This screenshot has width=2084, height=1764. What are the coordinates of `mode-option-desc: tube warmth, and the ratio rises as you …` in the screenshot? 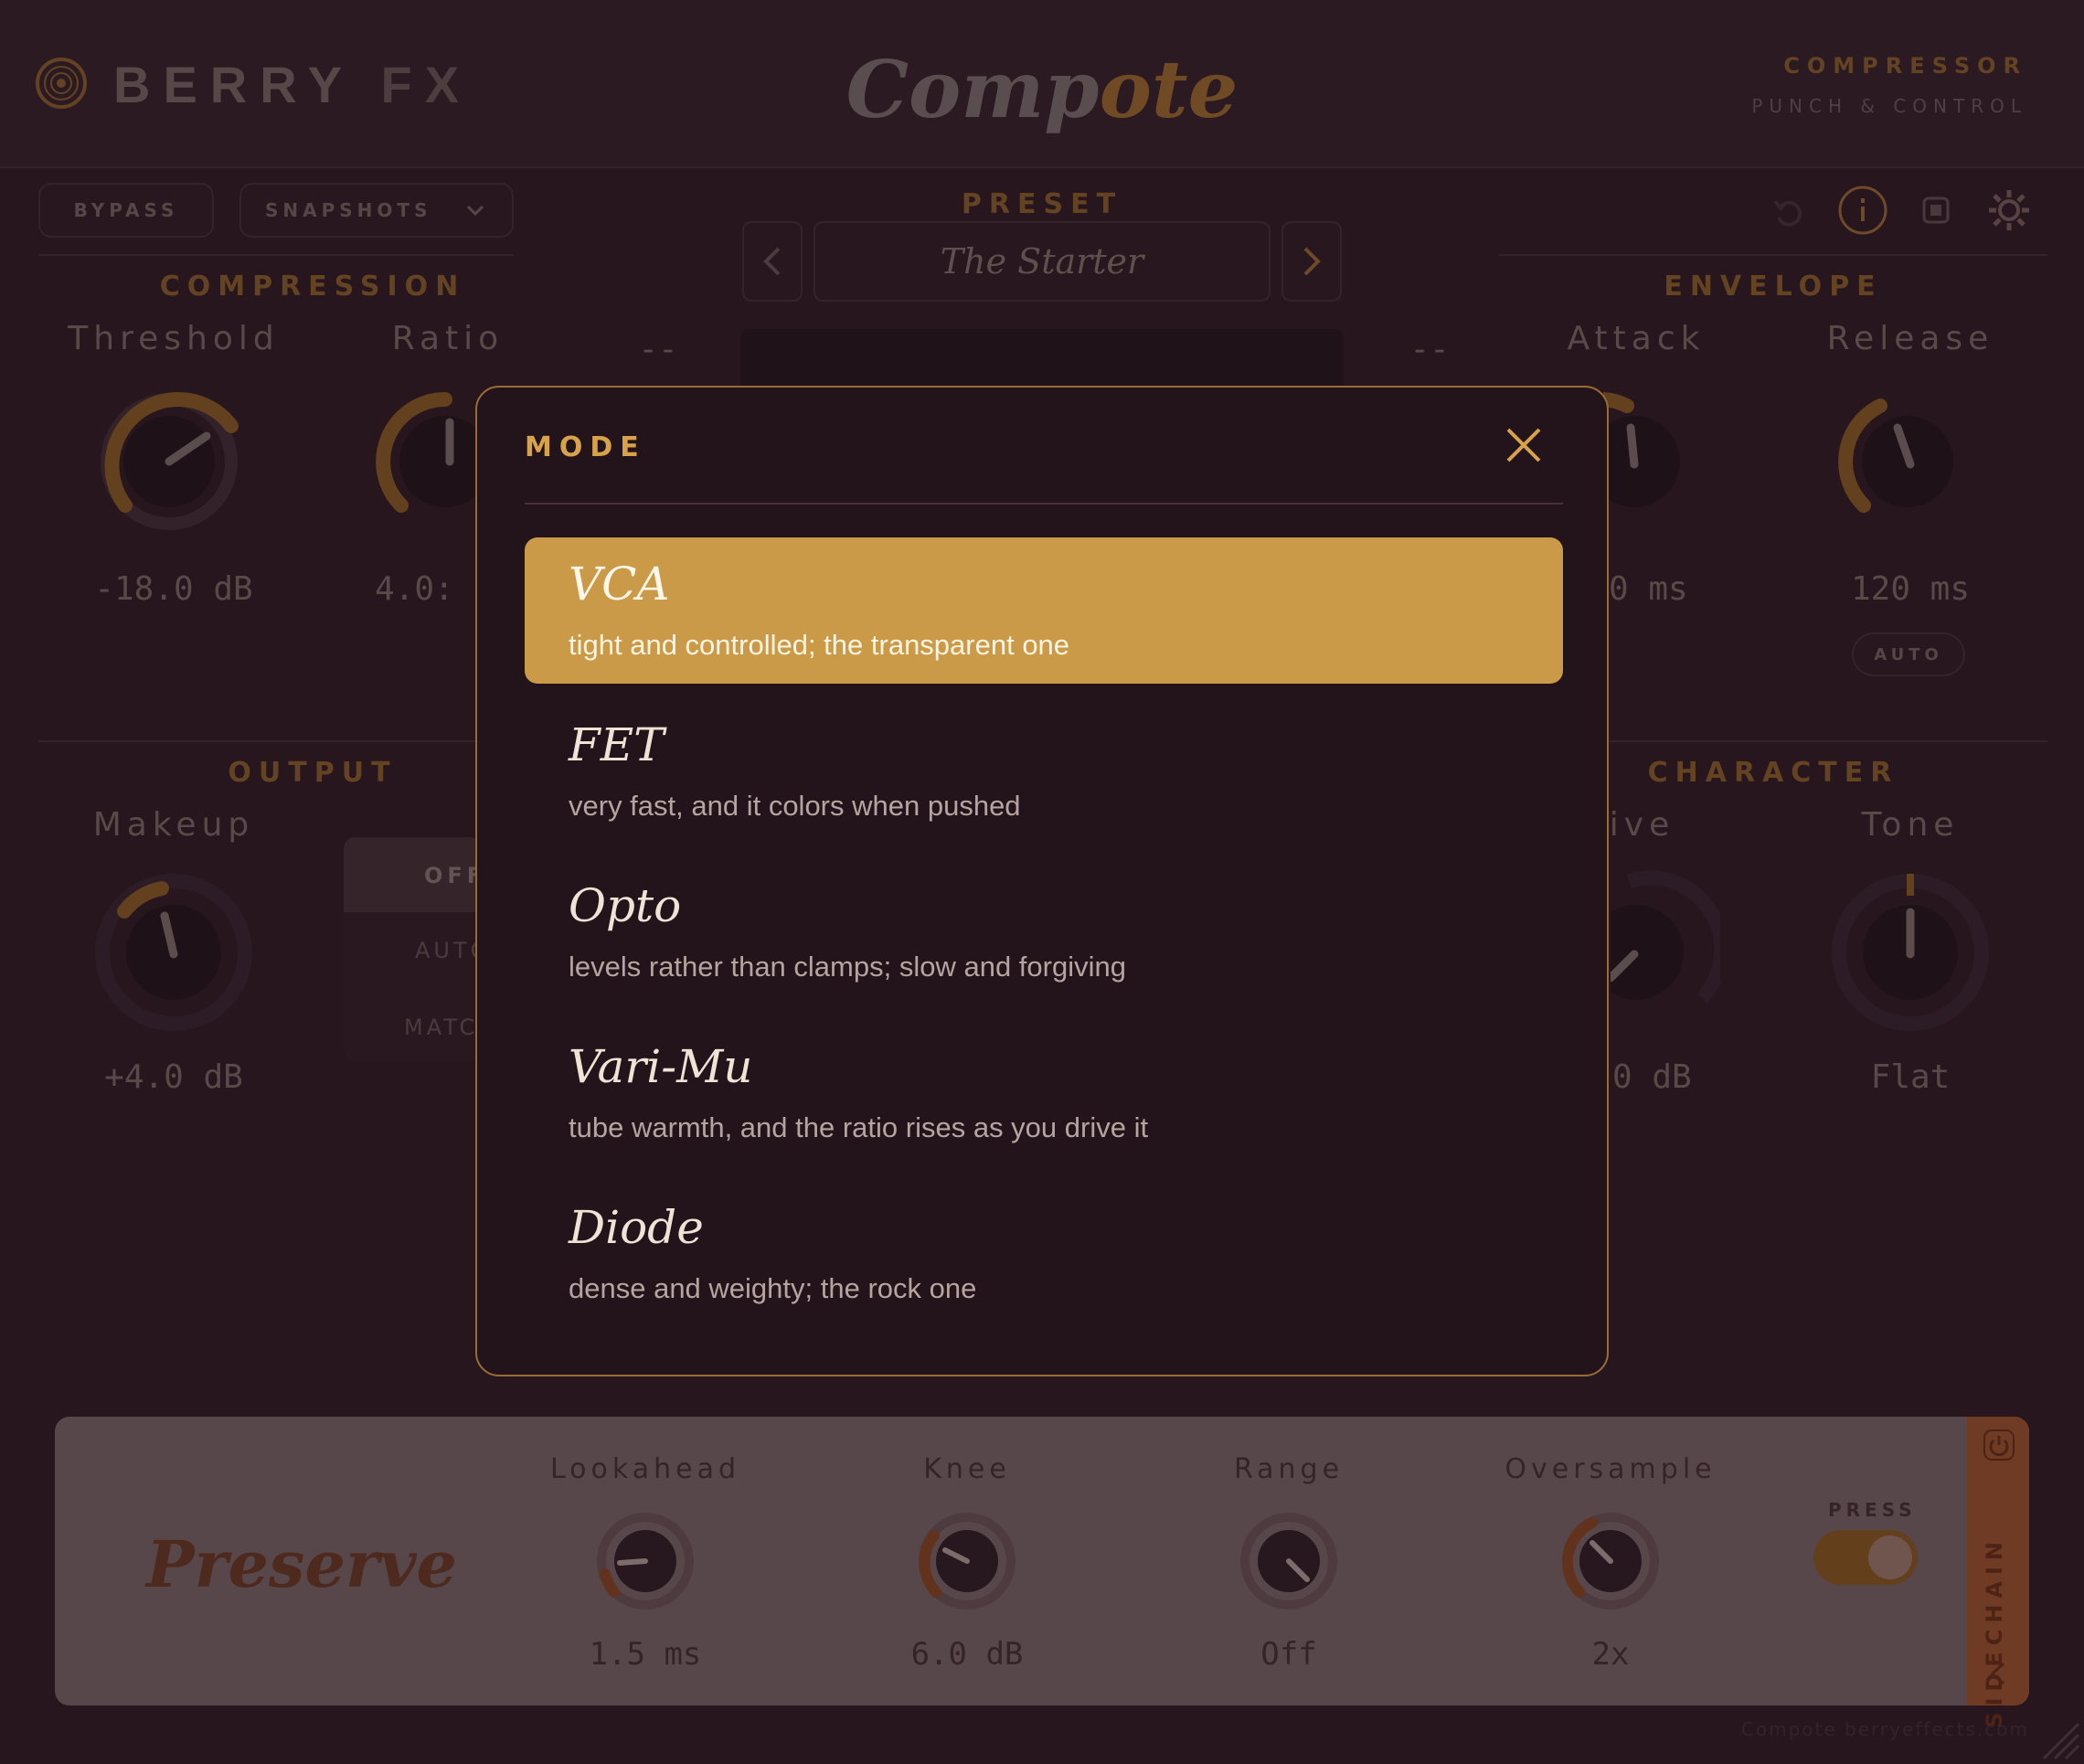 It's located at (859, 1127).